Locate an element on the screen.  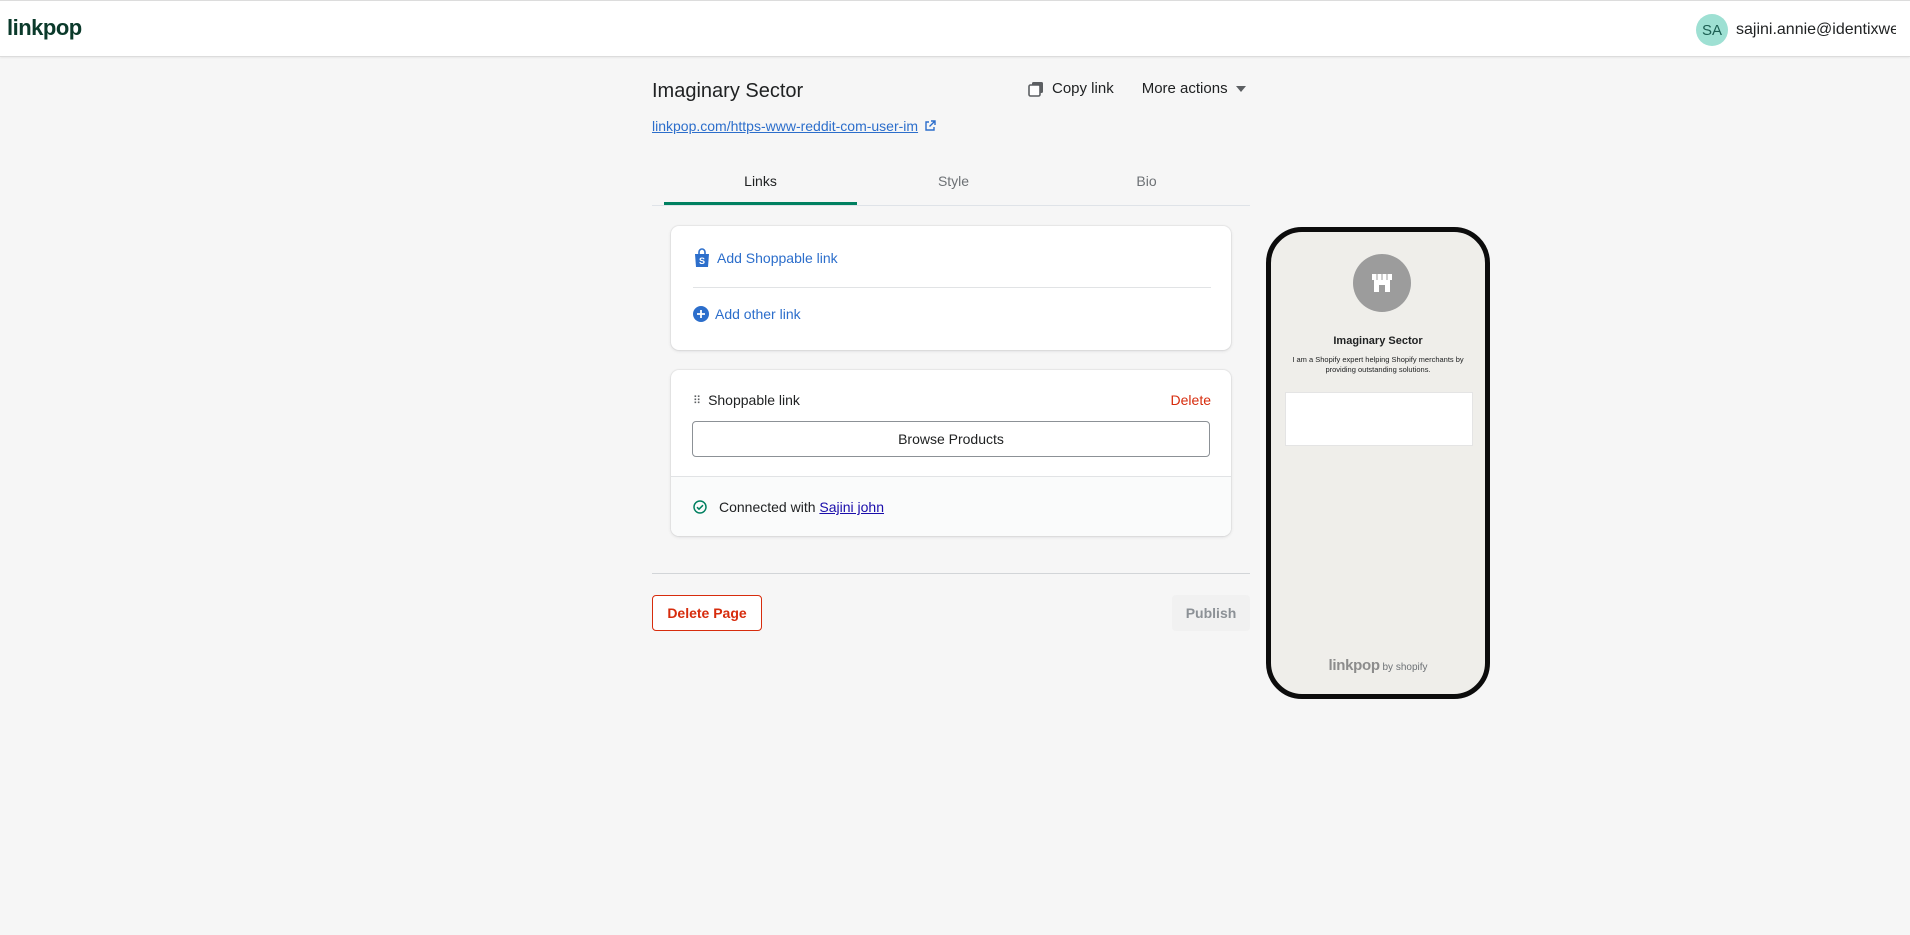
add-links-card: S Add Shoppable link Add other link is located at coordinates (951, 288).